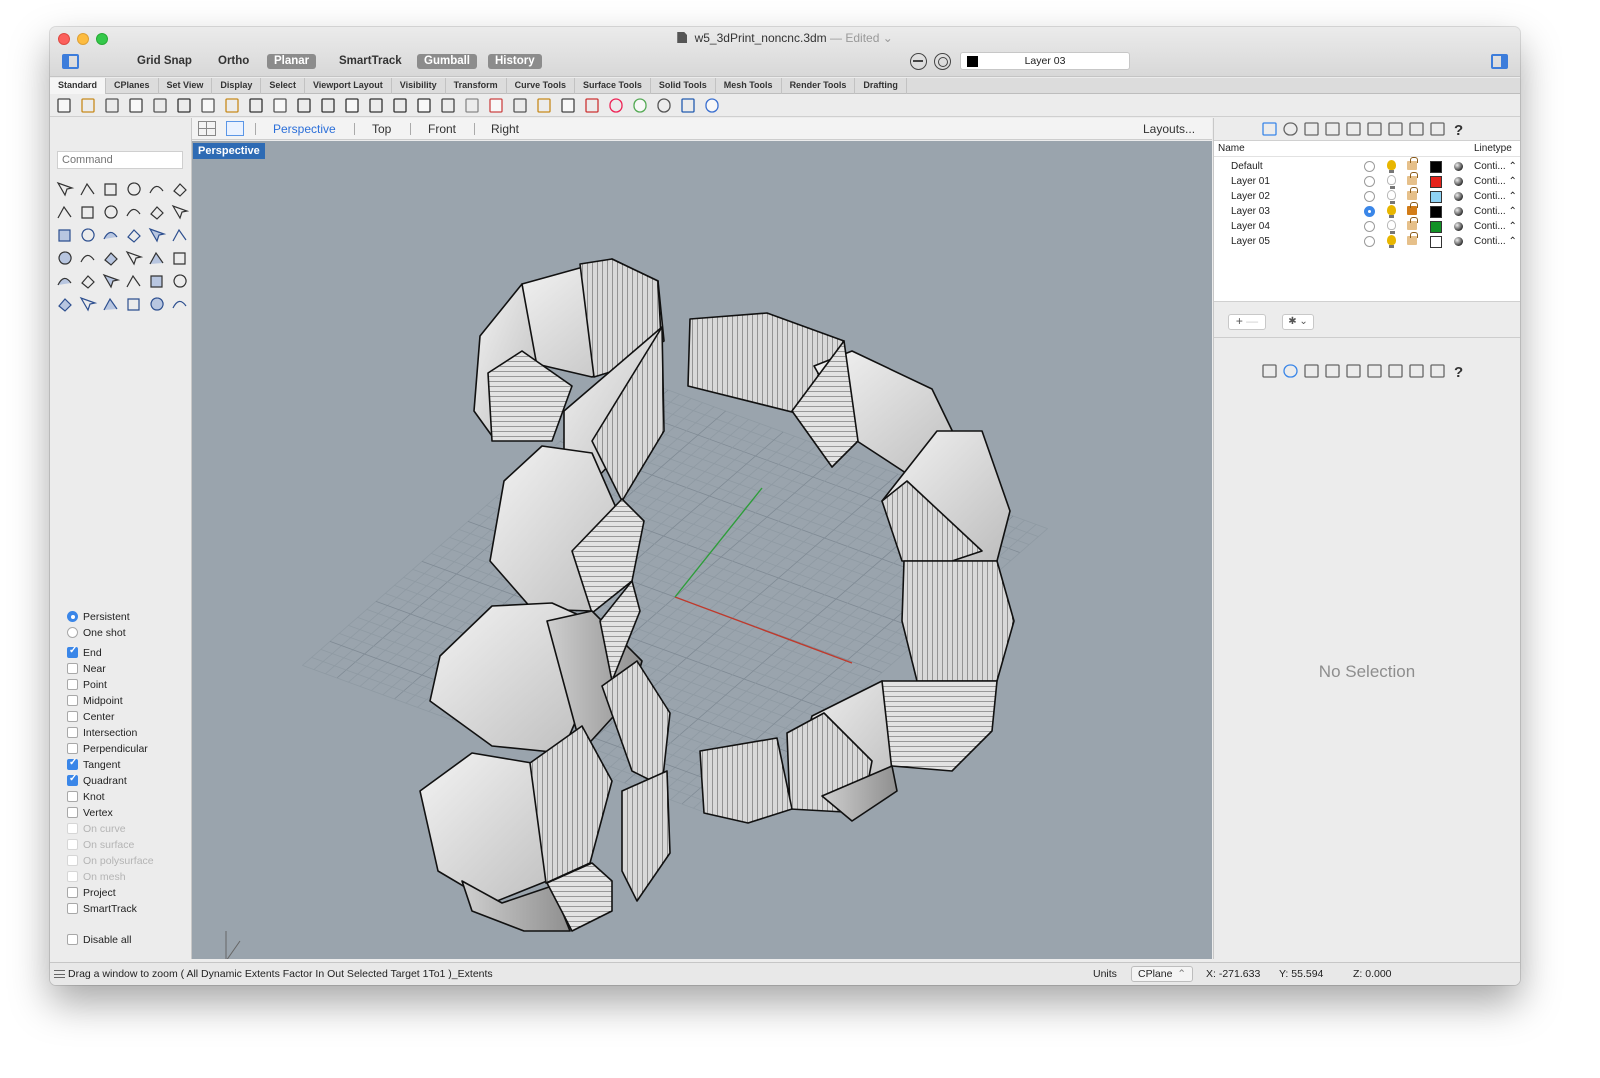 The image size is (1600, 1078). I want to click on add-layer-button: +, so click(1239, 321).